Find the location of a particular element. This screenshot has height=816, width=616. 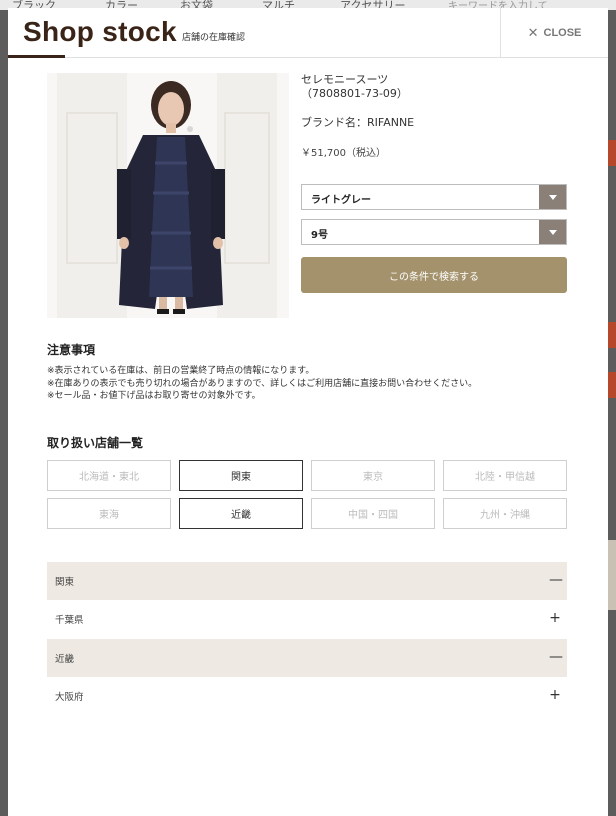

bg-side-strip is located at coordinates (611, 575).